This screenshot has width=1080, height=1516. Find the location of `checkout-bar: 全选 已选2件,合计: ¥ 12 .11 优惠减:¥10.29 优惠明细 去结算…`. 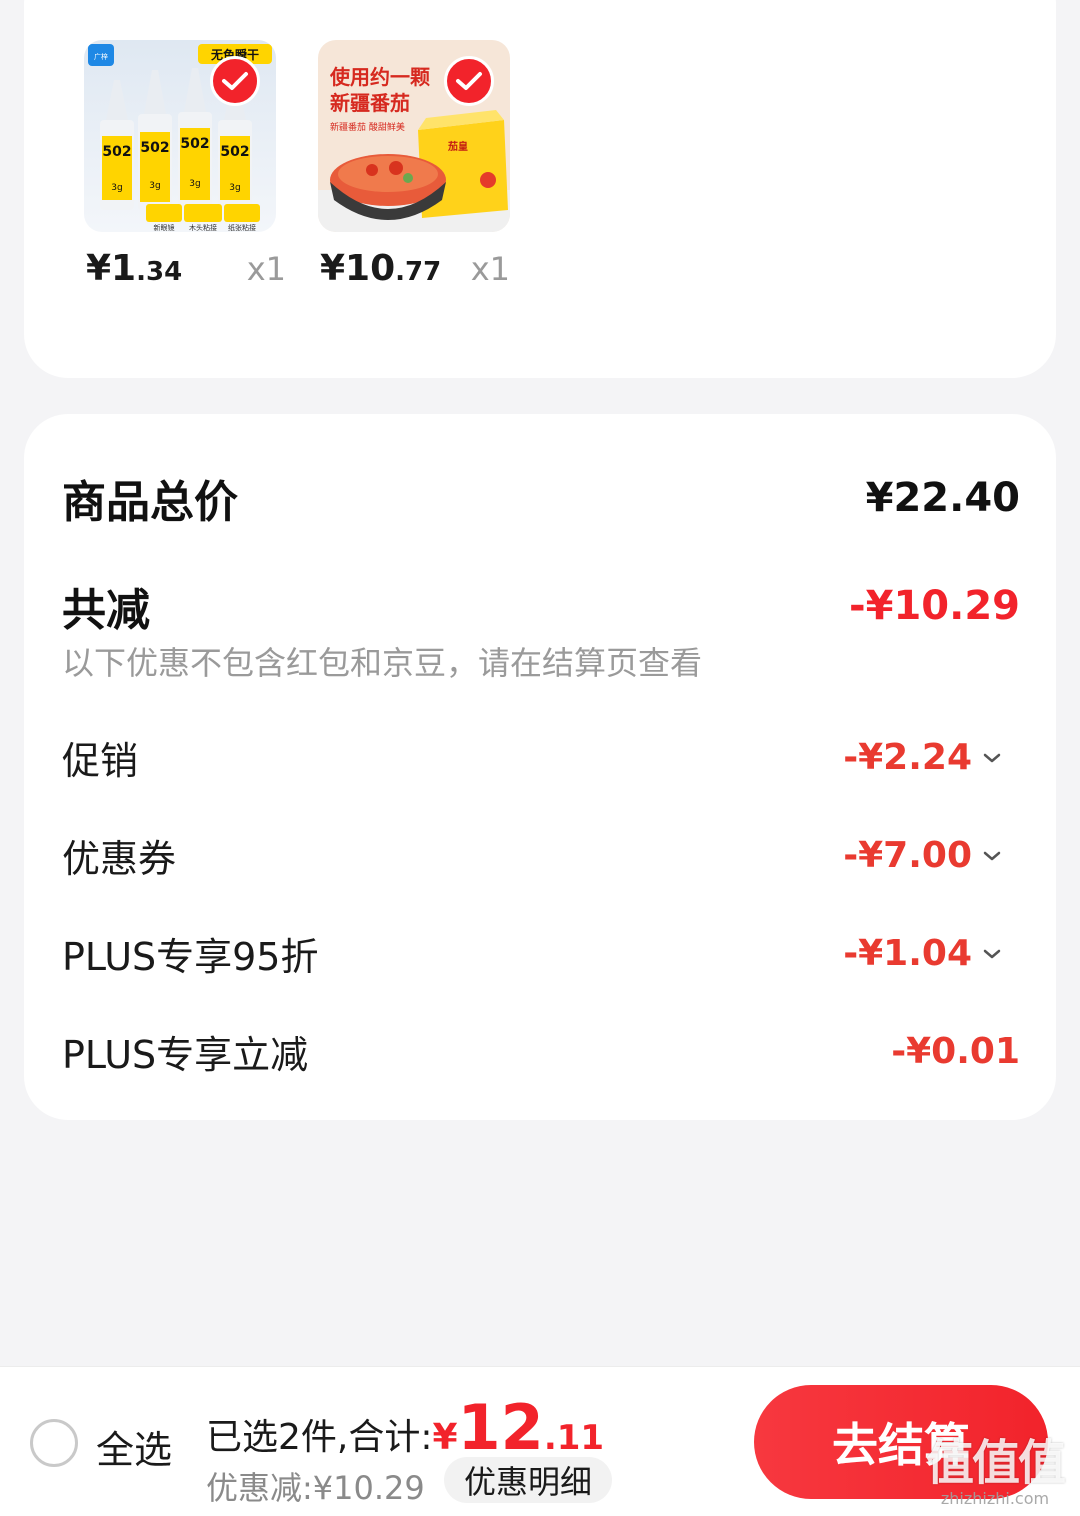

checkout-bar: 全选 已选2件,合计: ¥ 12 .11 优惠减:¥10.29 优惠明细 去结算… is located at coordinates (540, 1441).